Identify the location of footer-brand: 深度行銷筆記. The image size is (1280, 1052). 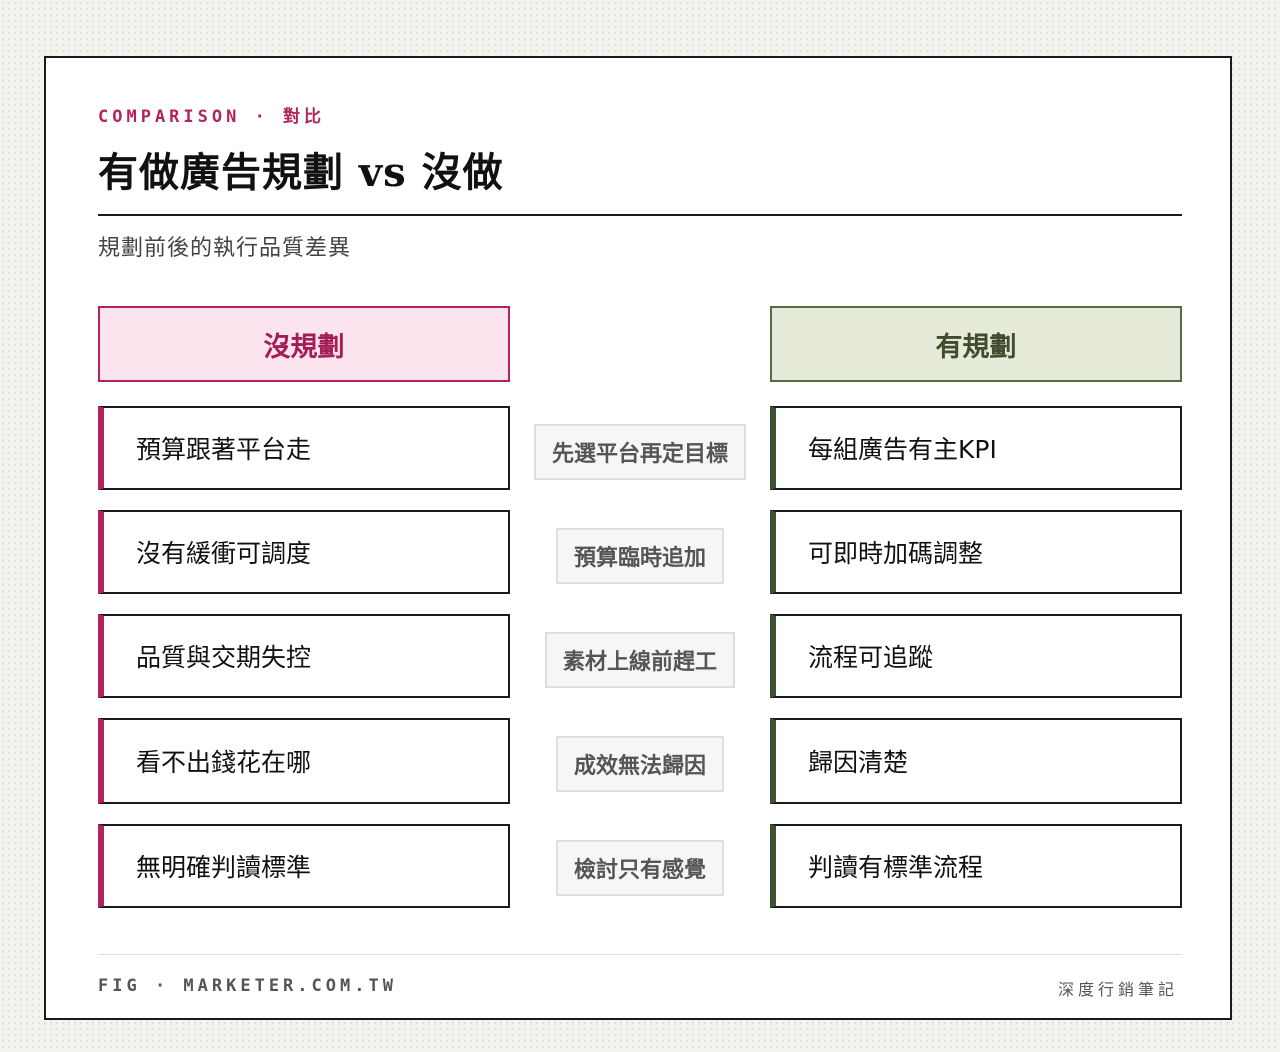
(1117, 989).